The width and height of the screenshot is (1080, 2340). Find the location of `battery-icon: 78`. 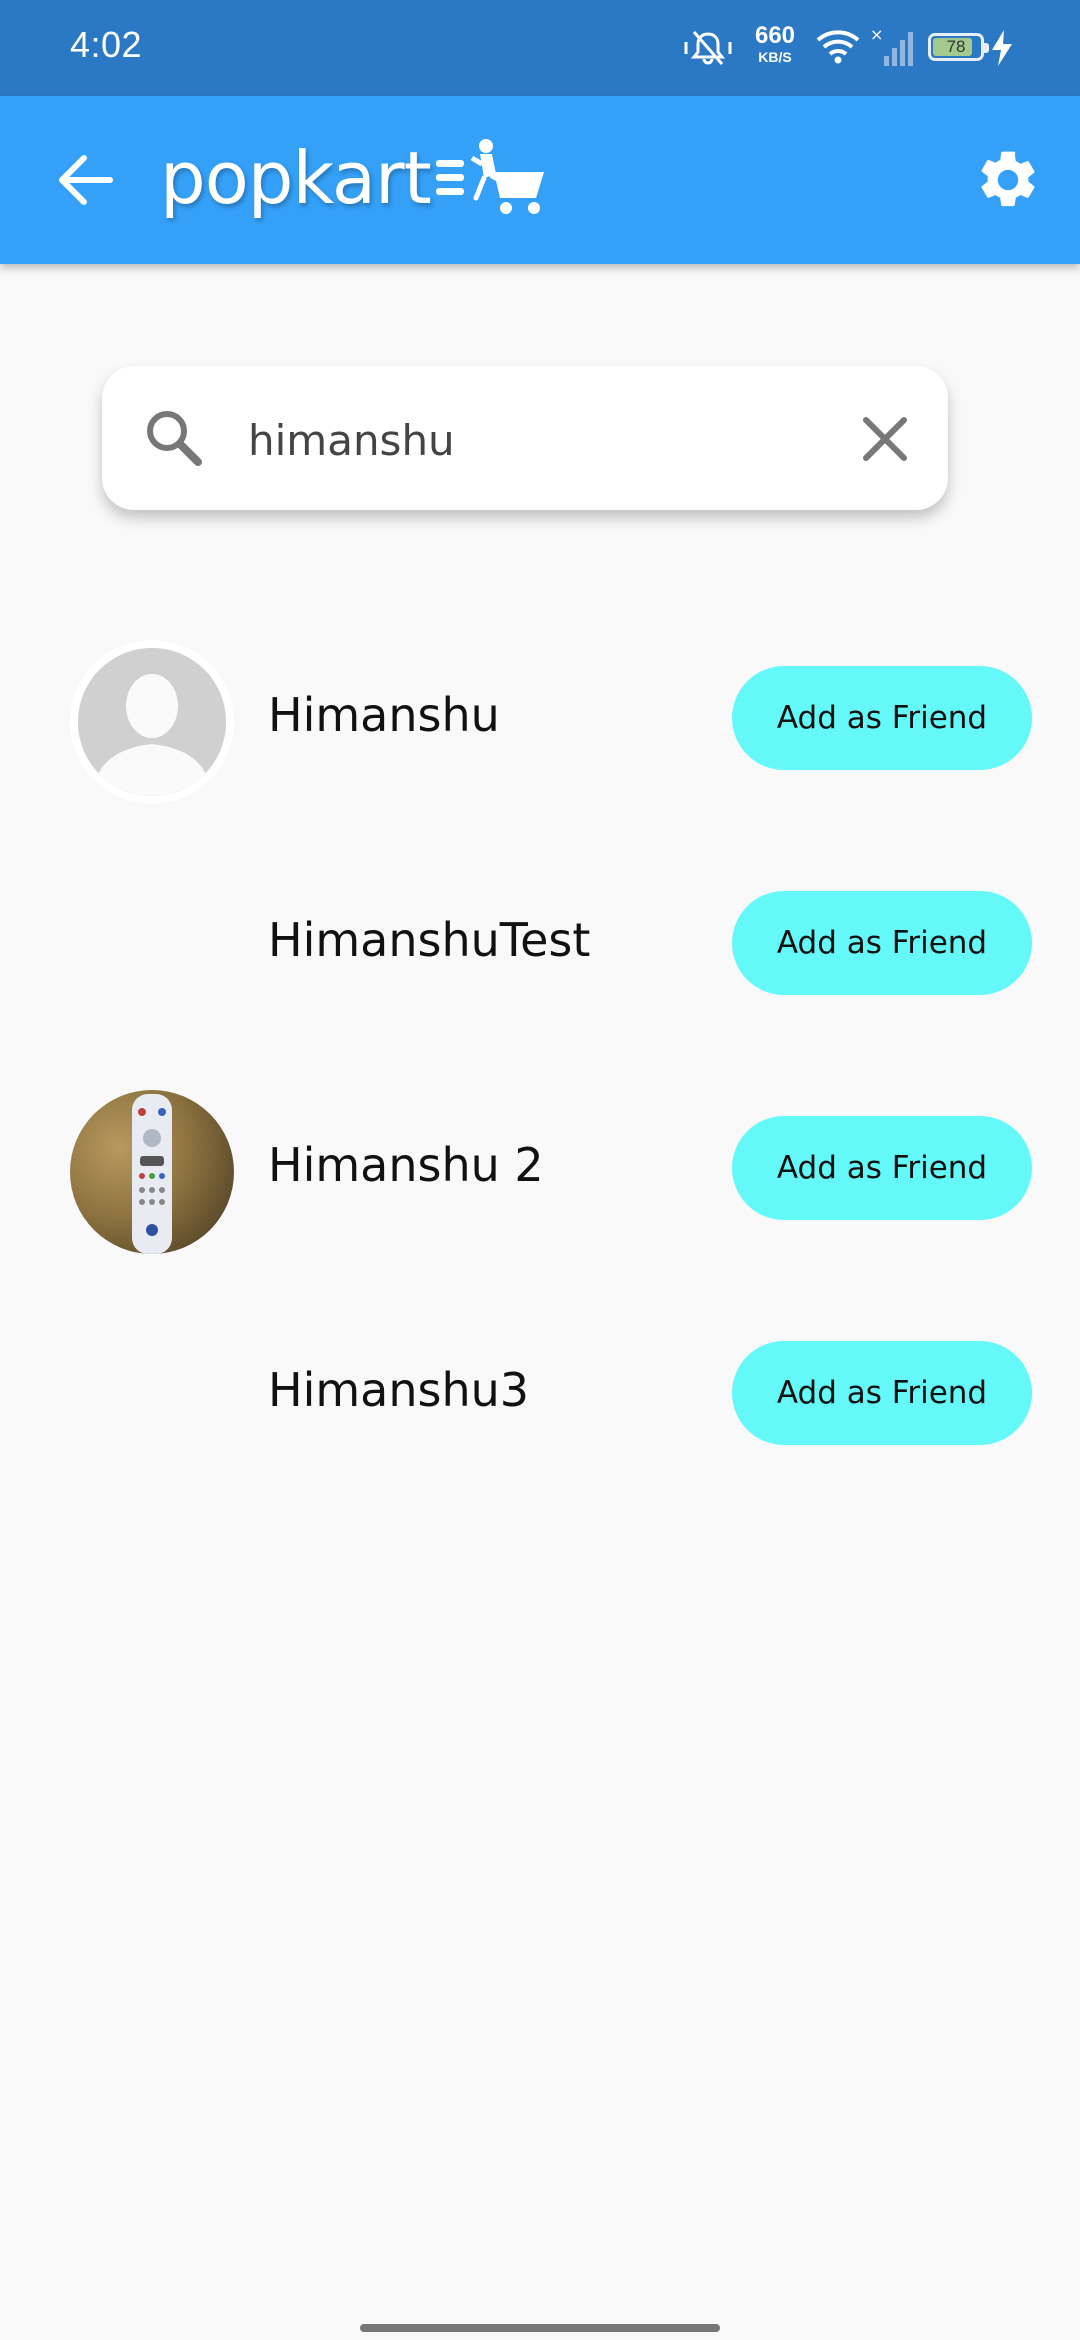

battery-icon: 78 is located at coordinates (958, 47).